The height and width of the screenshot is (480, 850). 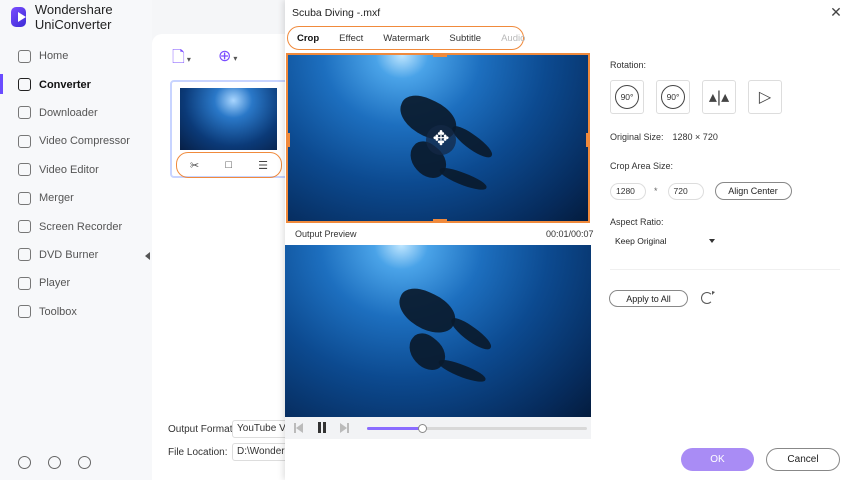 I want to click on app-title: Wondershare UniConverter, so click(x=81, y=17).